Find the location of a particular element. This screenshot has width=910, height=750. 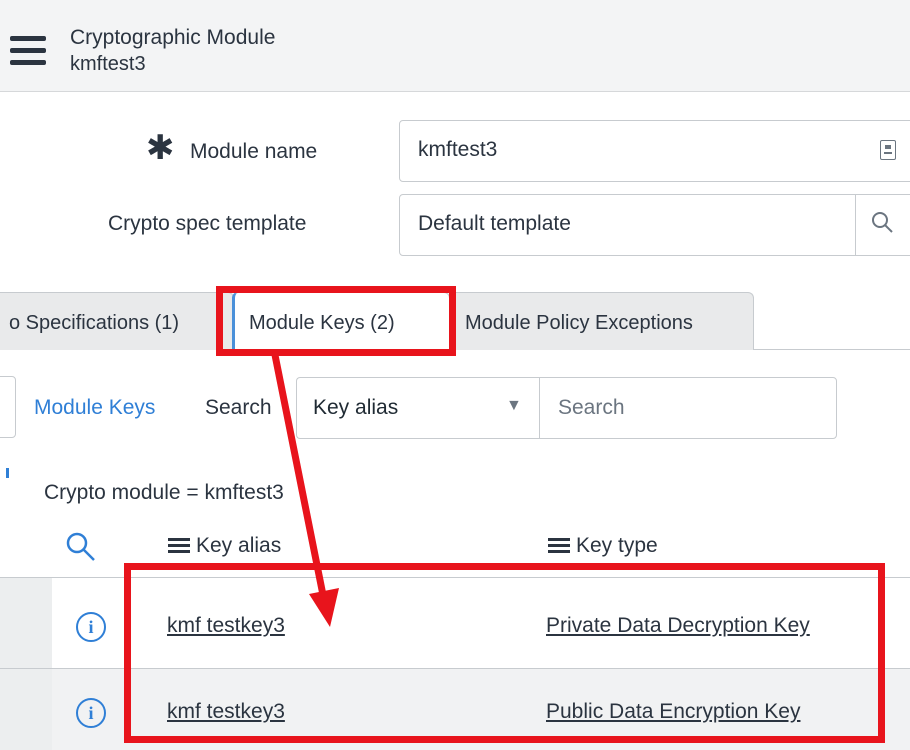

annotation-arrow is located at coordinates (305, 490).